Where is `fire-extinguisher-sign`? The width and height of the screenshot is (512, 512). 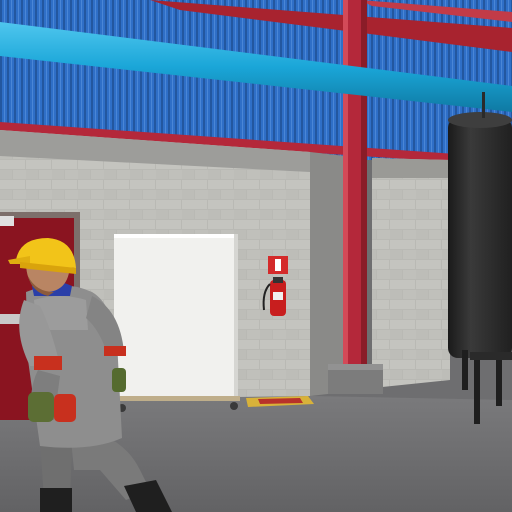
fire-extinguisher-sign is located at coordinates (278, 265).